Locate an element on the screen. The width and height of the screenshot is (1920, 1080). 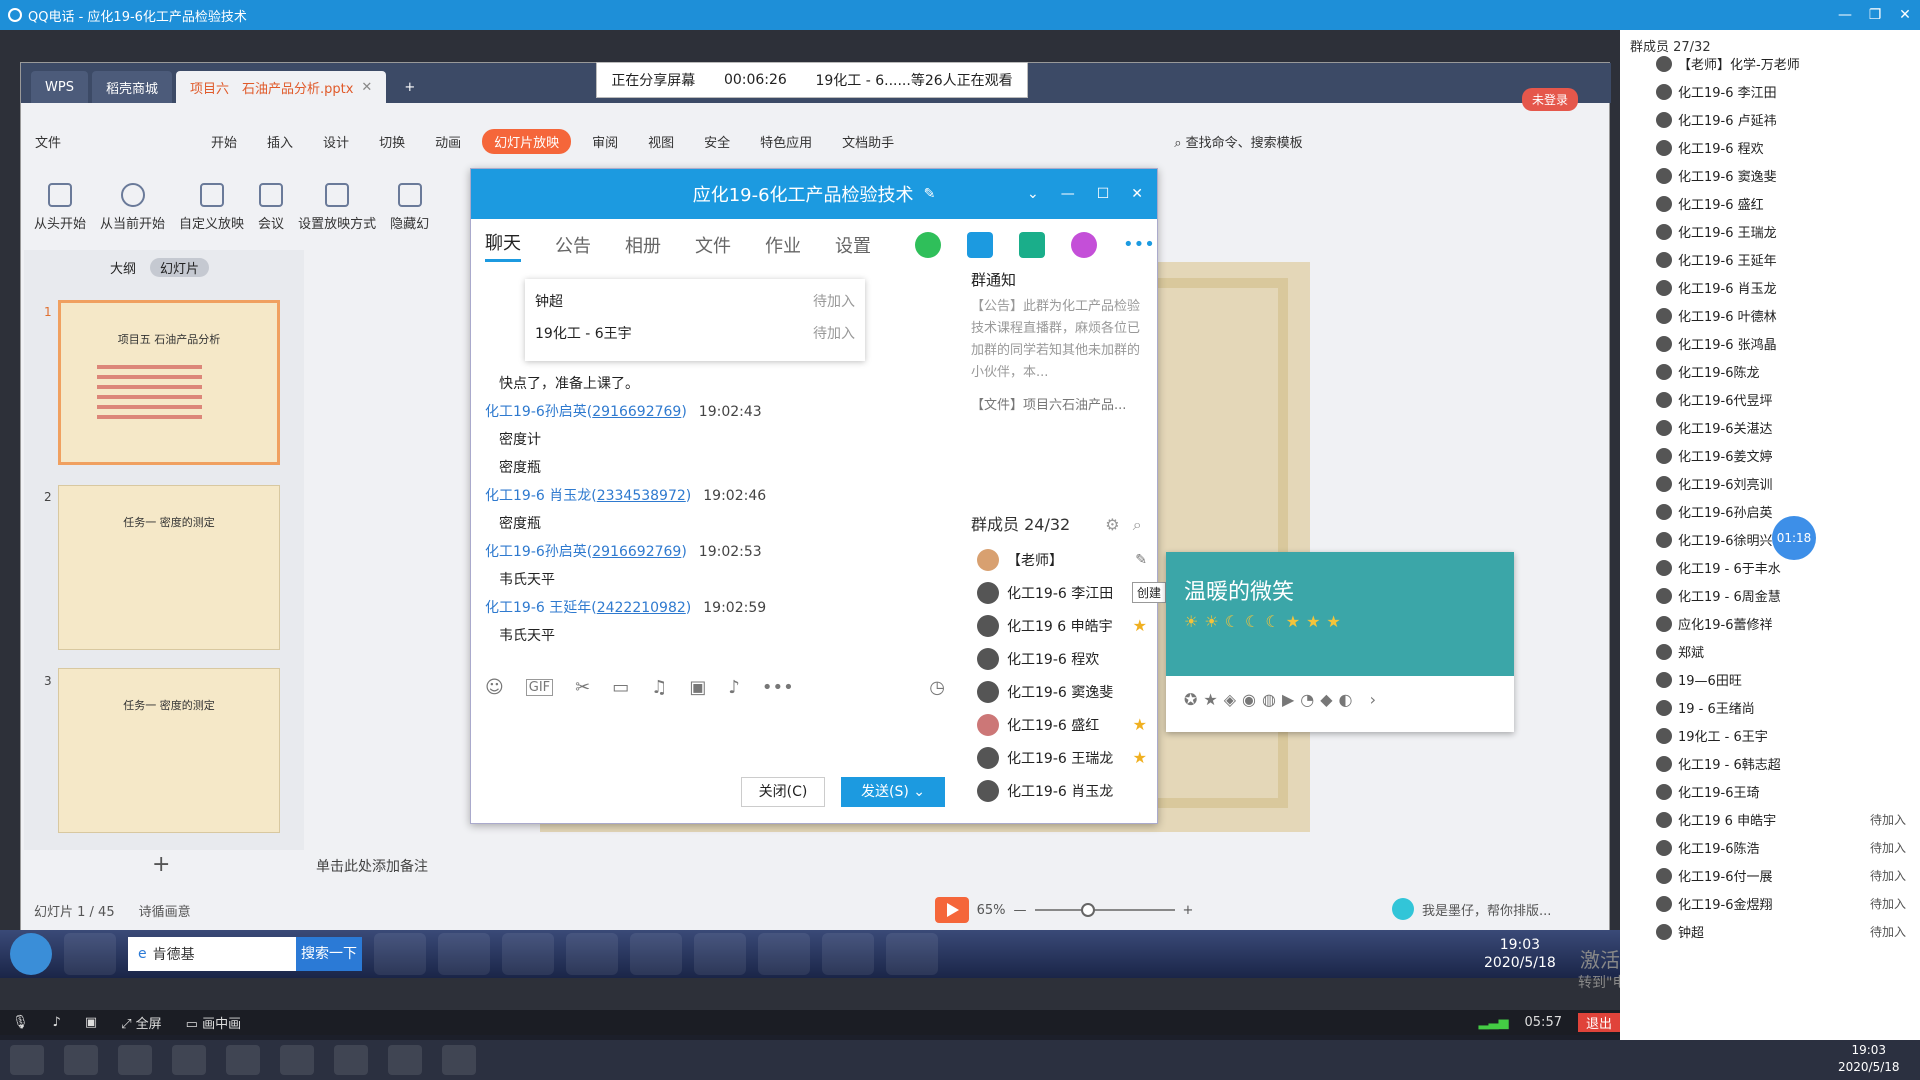
list-item: 化工19 - 6于丰水 is located at coordinates (1781, 567).